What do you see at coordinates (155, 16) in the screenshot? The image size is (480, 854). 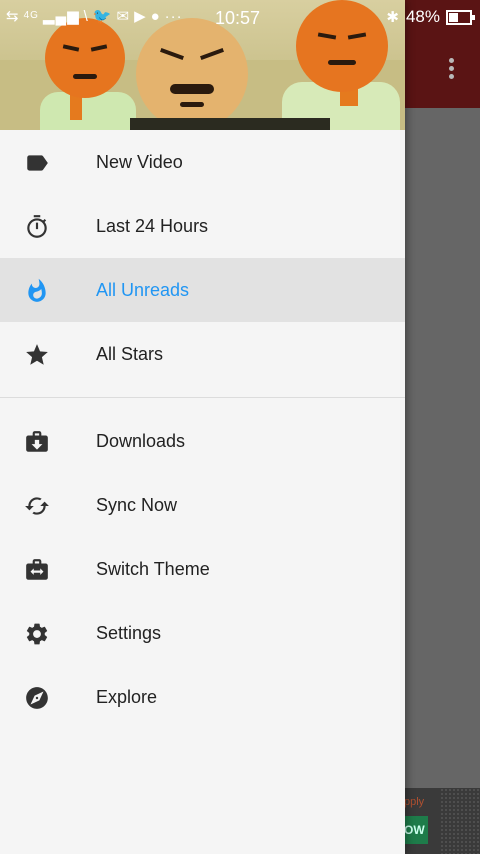 I see `maps-icon: ●` at bounding box center [155, 16].